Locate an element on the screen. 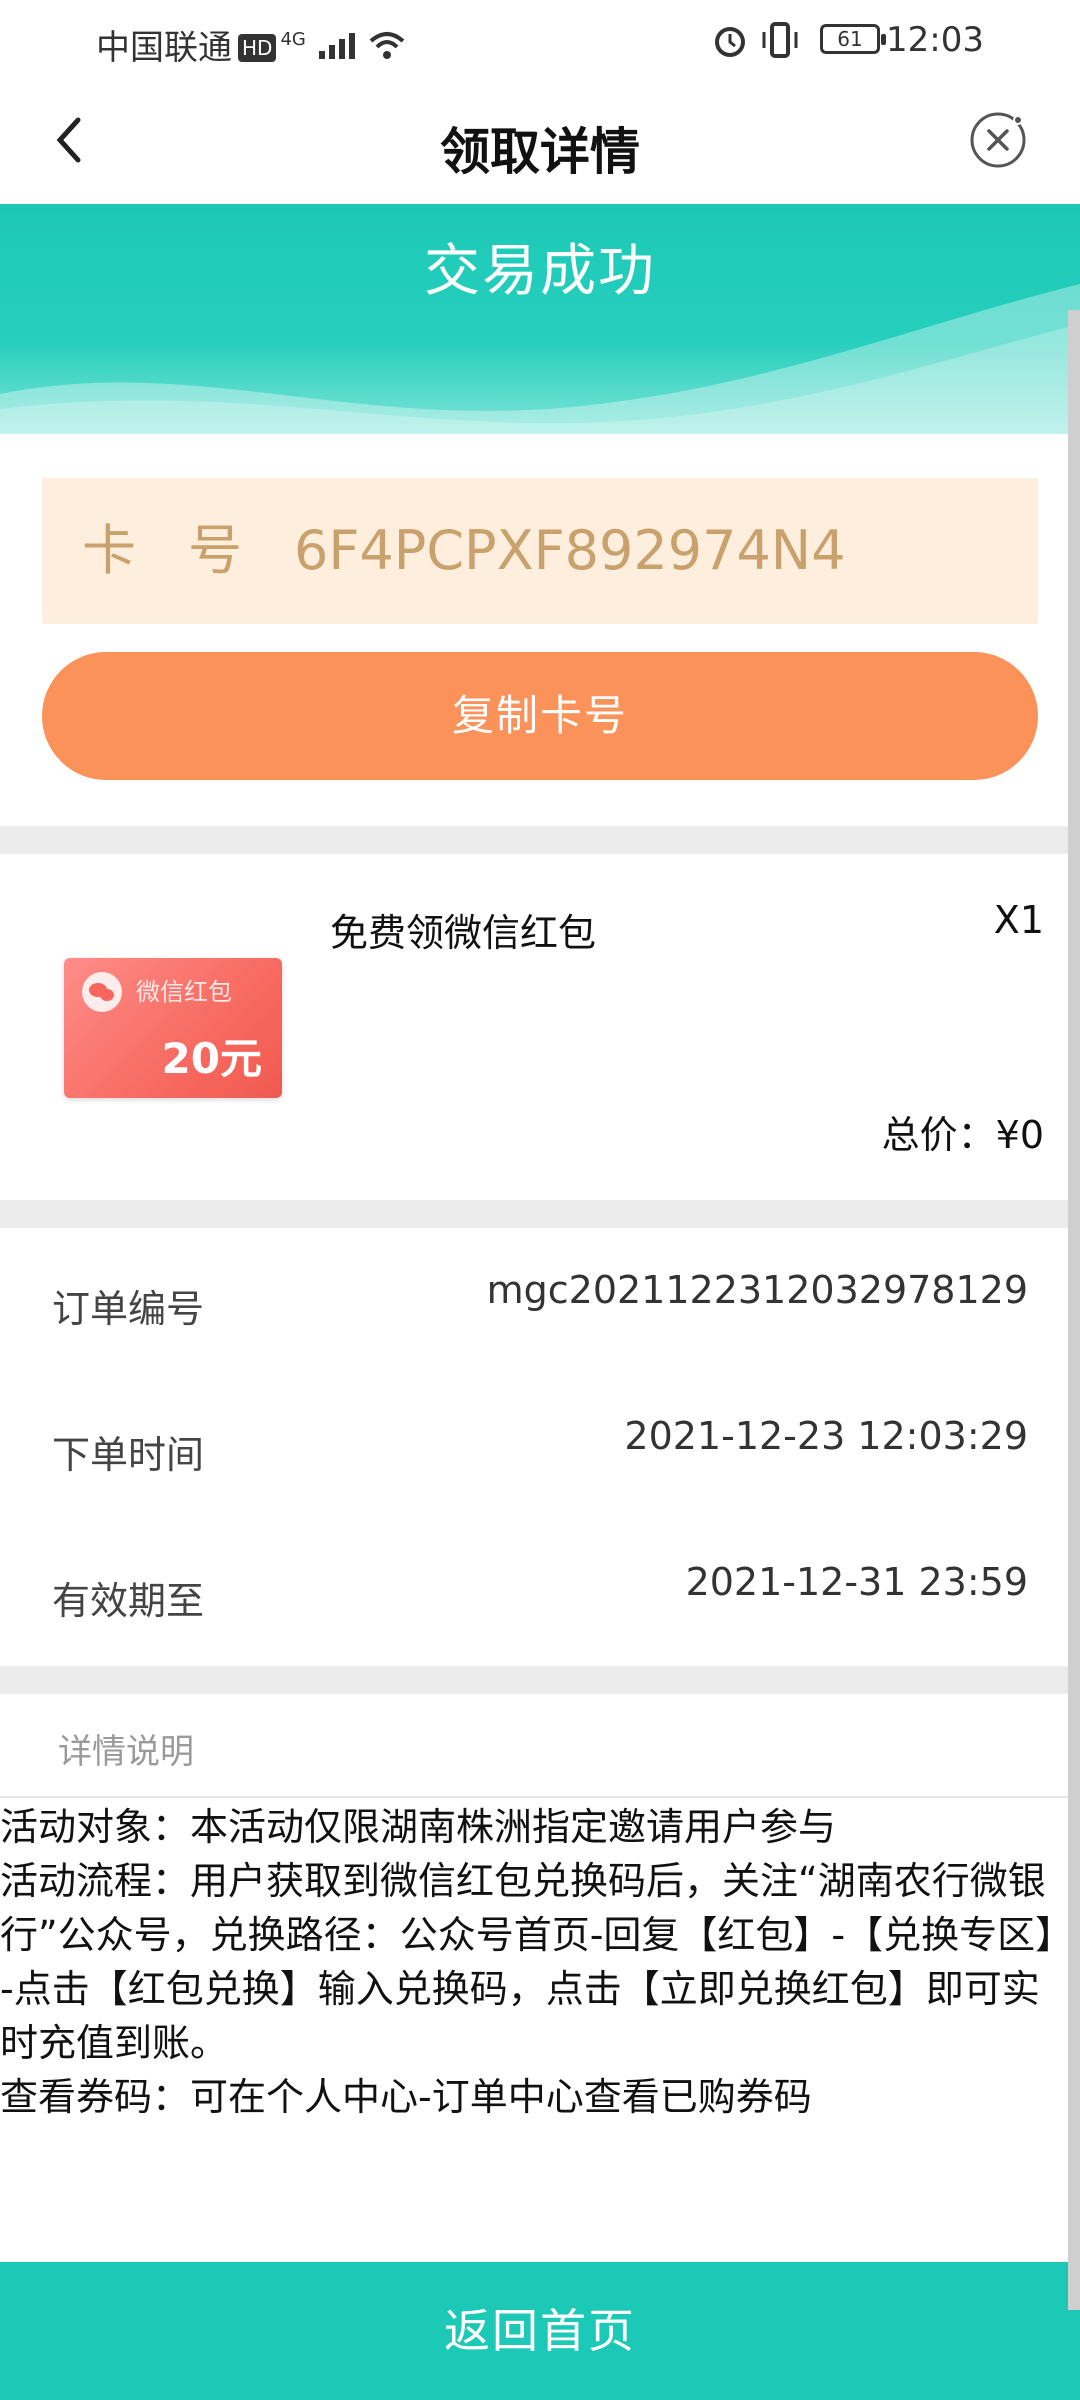 The height and width of the screenshot is (2400, 1080). order-number-value: mgc2021122312032978129 is located at coordinates (757, 1290).